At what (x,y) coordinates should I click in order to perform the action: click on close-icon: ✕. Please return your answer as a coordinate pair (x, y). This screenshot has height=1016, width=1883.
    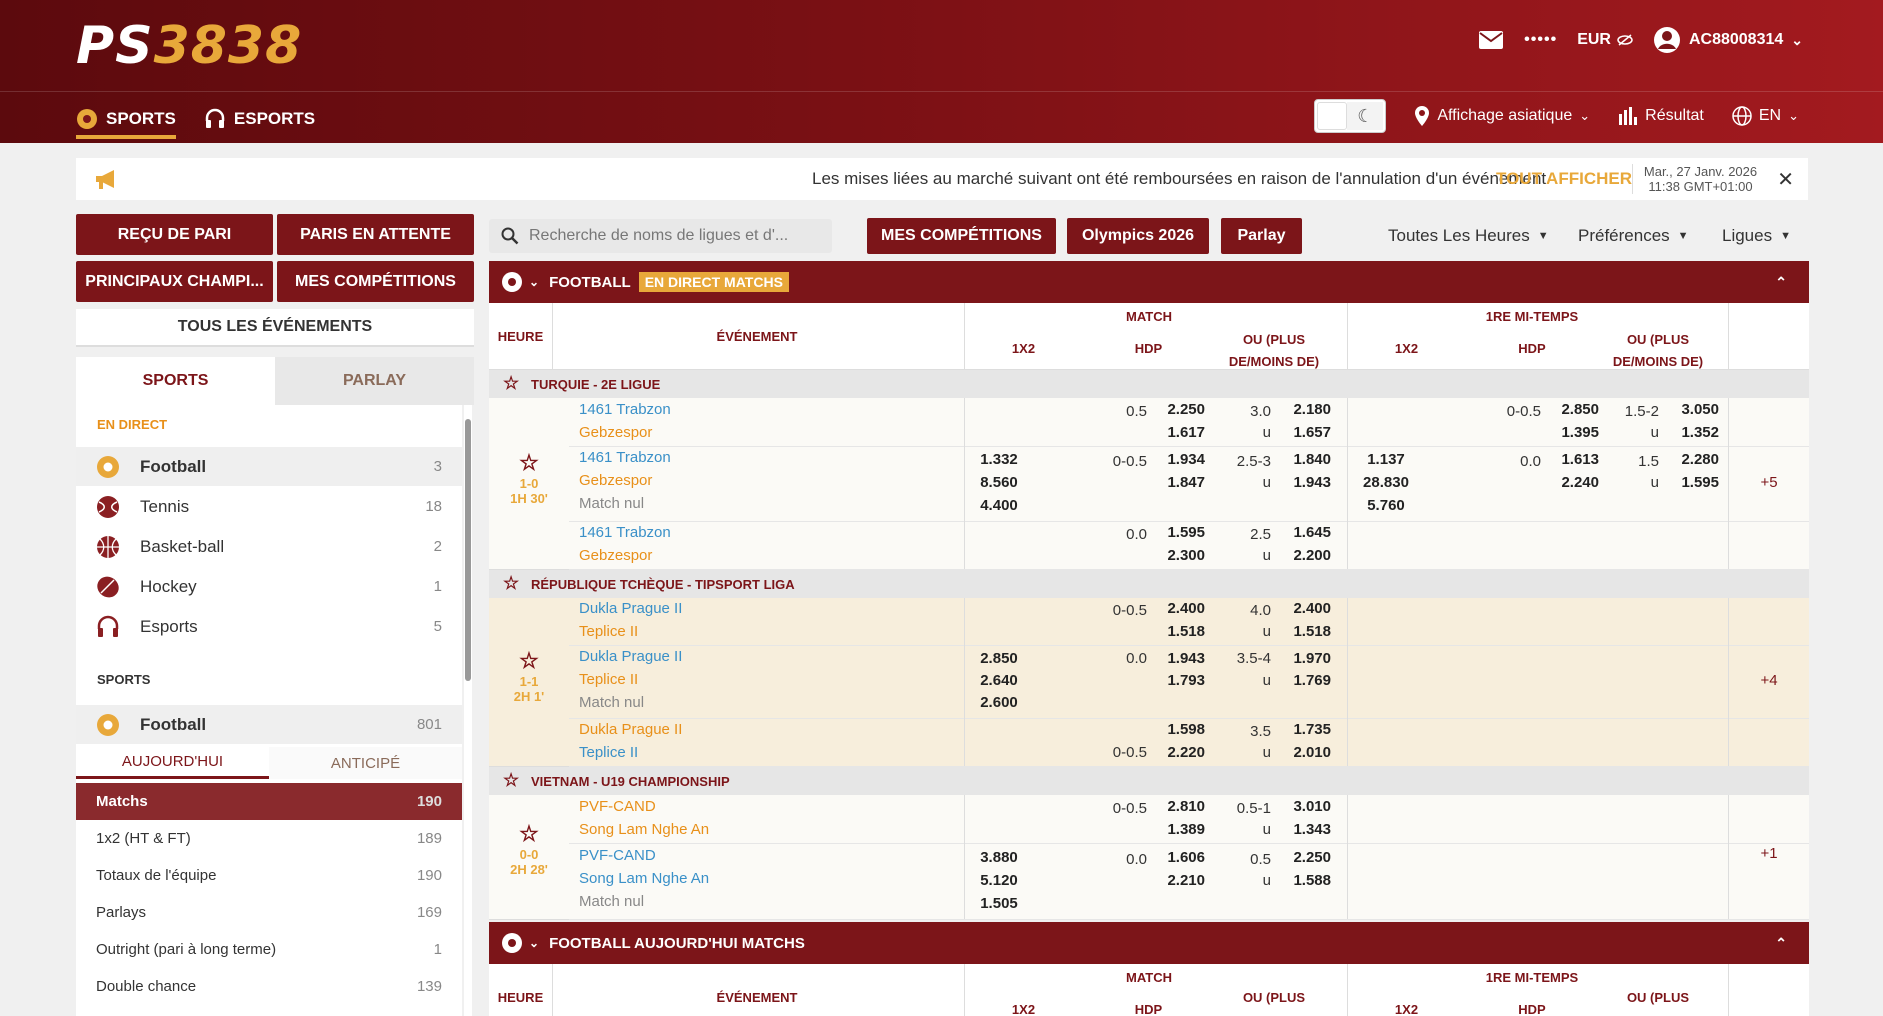
    Looking at the image, I should click on (1785, 179).